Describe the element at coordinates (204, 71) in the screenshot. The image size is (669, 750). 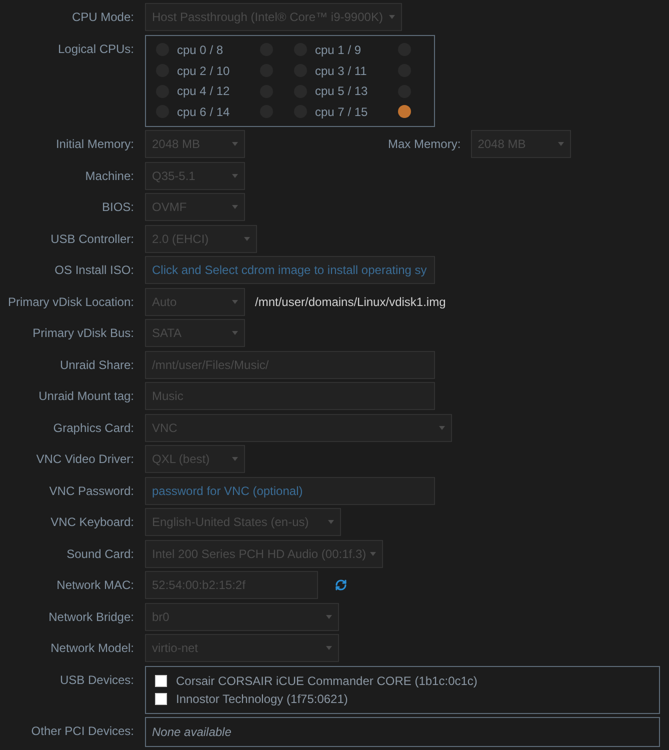
I see `cpu-pair-label: cpu 2 / 10` at that location.